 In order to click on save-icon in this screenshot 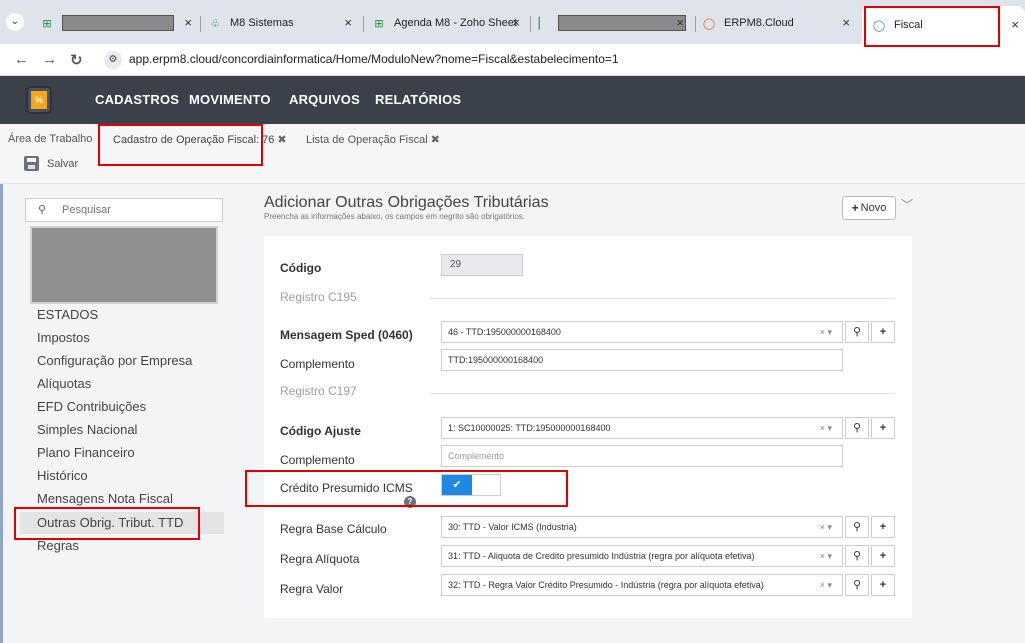, I will do `click(31, 163)`.